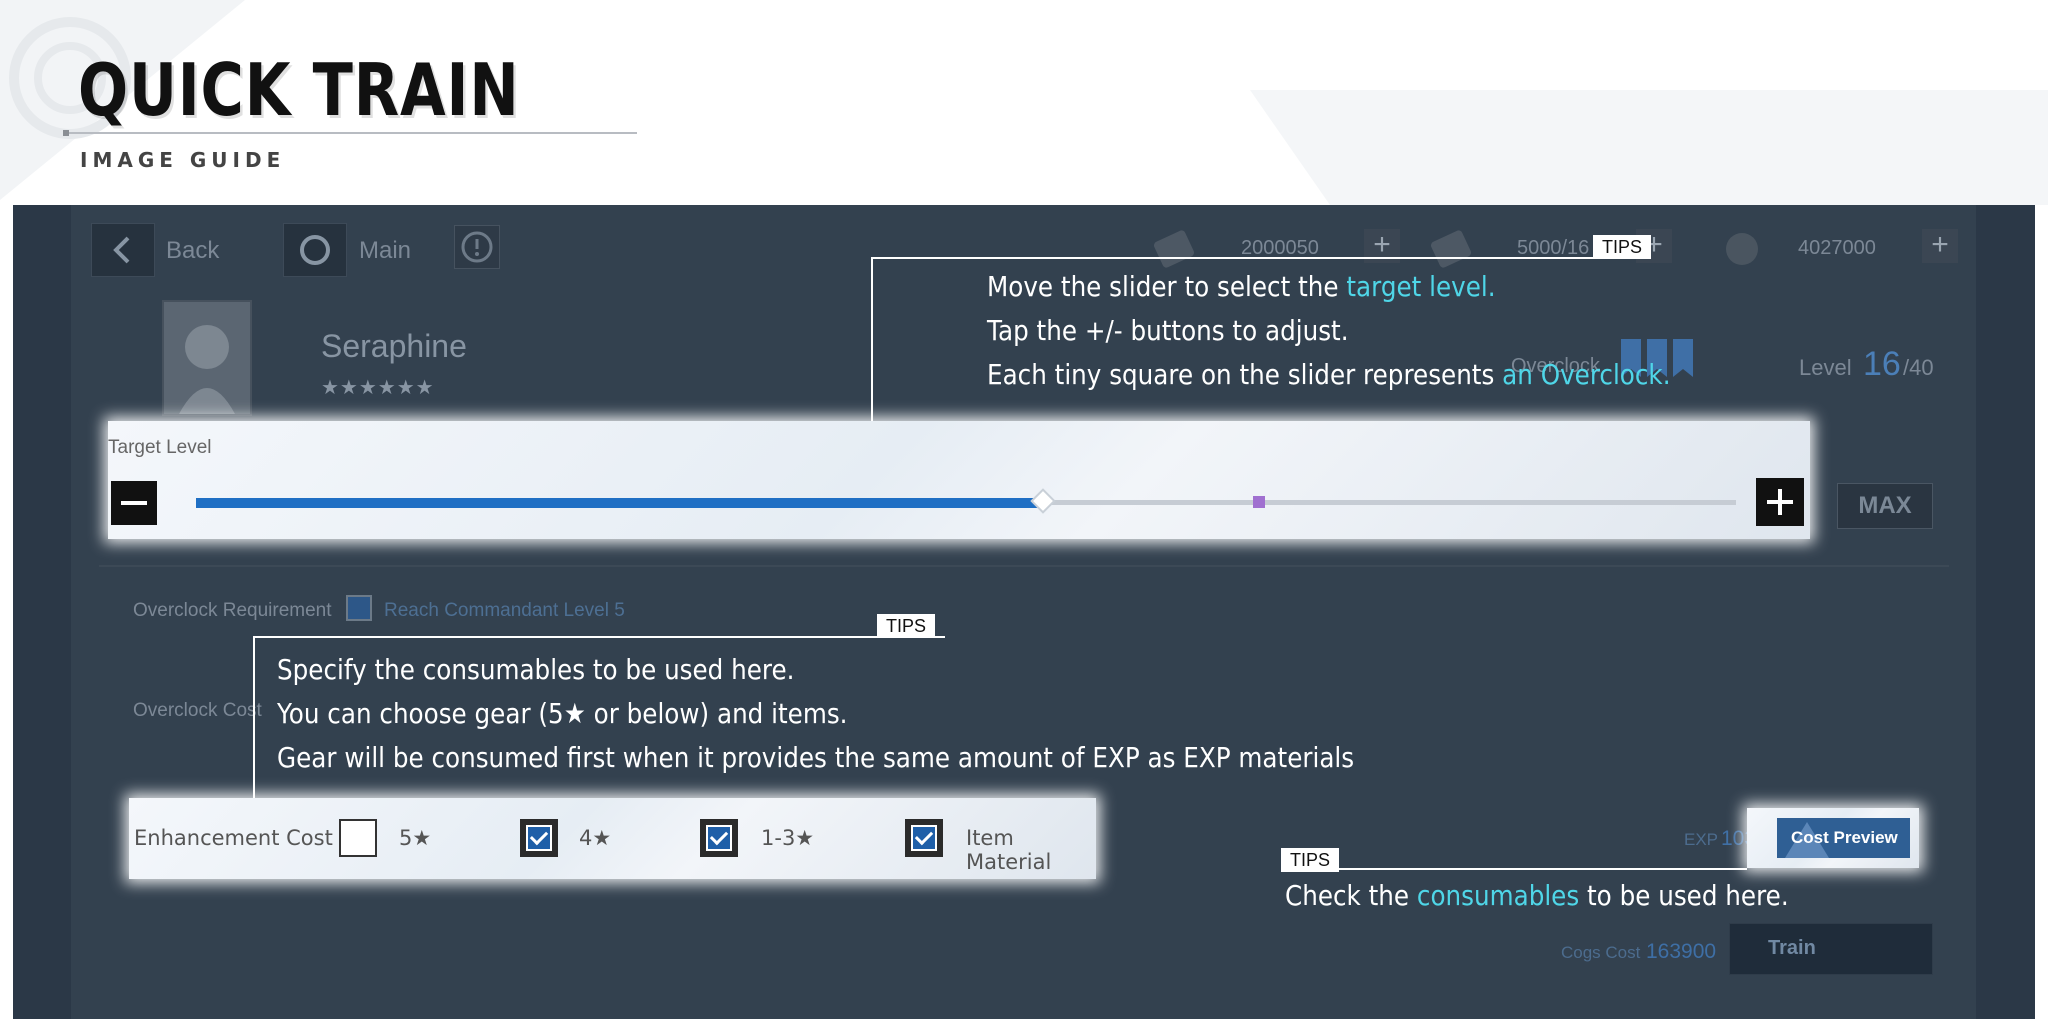 This screenshot has width=2048, height=1024. I want to click on tip-consumables-line1: Specify the consumables to be used here., so click(536, 669).